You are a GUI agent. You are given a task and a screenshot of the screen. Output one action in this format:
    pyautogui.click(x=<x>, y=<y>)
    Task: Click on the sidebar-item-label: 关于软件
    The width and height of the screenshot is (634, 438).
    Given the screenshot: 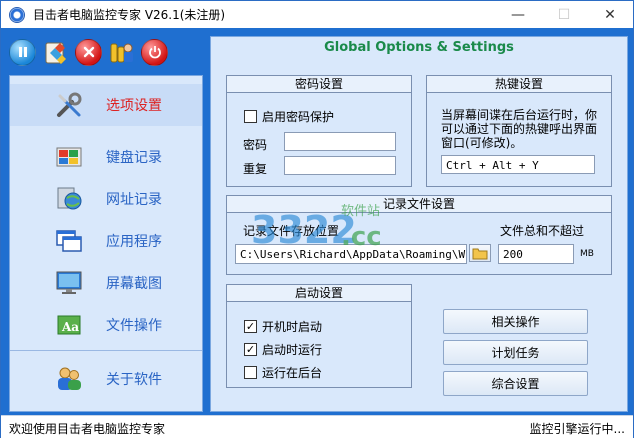 What is the action you would take?
    pyautogui.click(x=134, y=380)
    